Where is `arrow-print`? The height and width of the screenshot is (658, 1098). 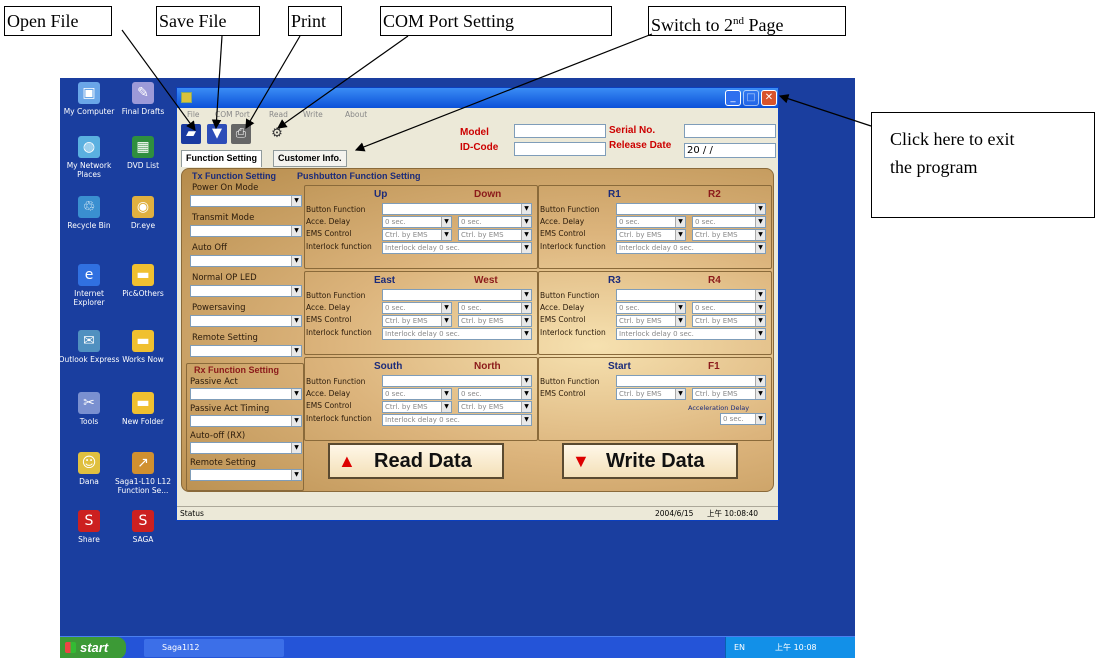 arrow-print is located at coordinates (273, 82).